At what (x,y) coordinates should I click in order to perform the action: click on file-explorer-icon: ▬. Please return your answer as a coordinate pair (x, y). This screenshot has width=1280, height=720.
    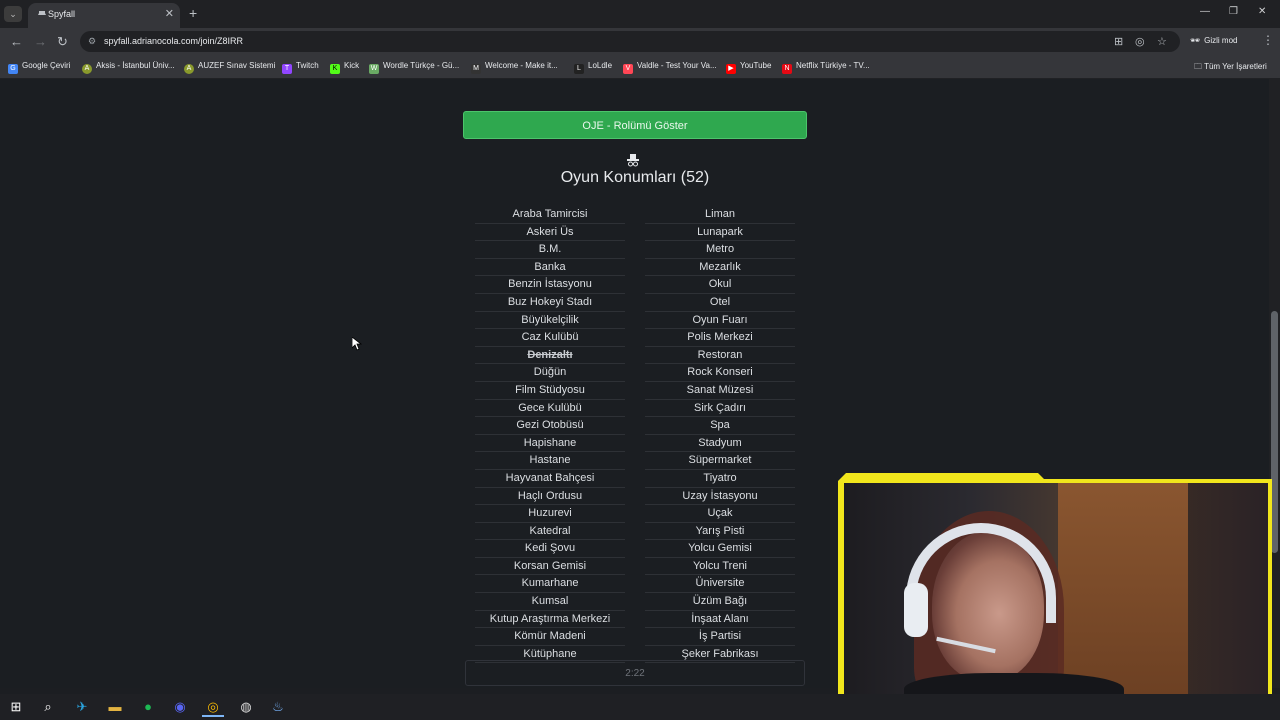
    Looking at the image, I should click on (115, 707).